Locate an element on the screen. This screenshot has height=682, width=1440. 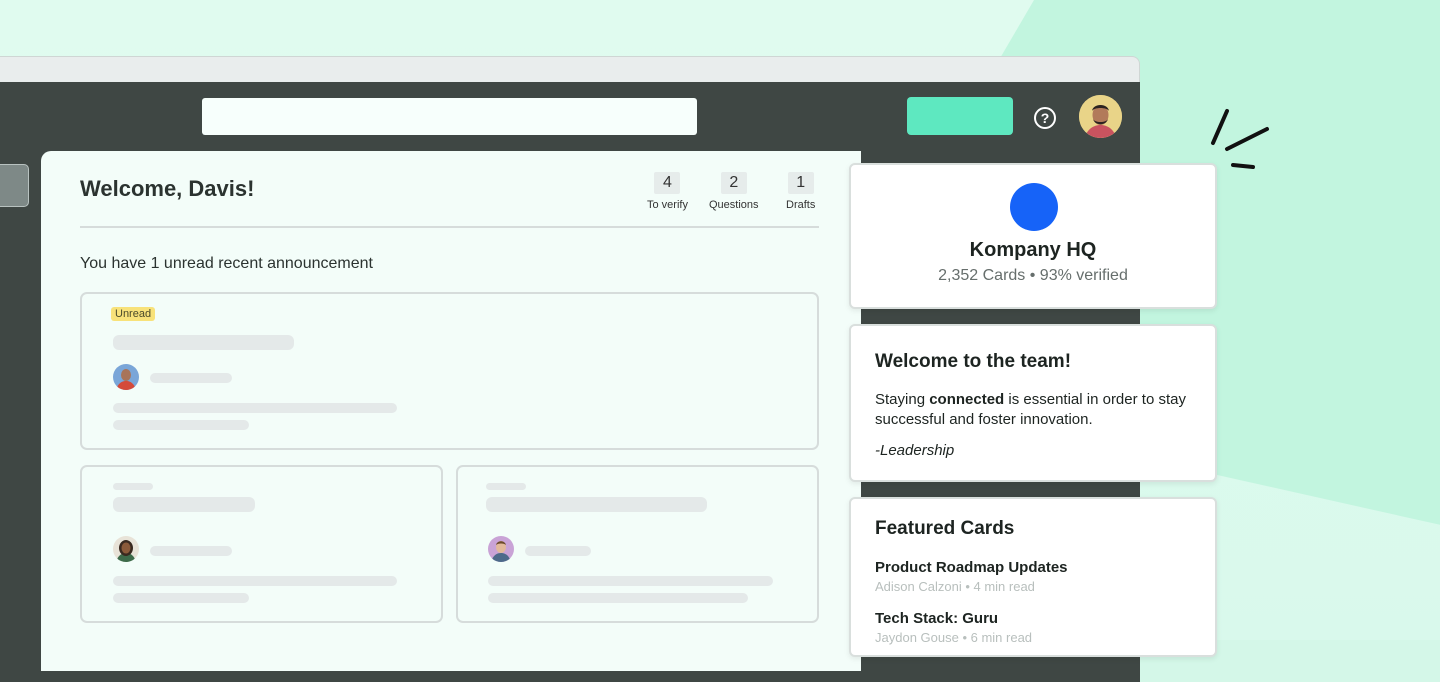
company-name: Kompany HQ is located at coordinates (1033, 250).